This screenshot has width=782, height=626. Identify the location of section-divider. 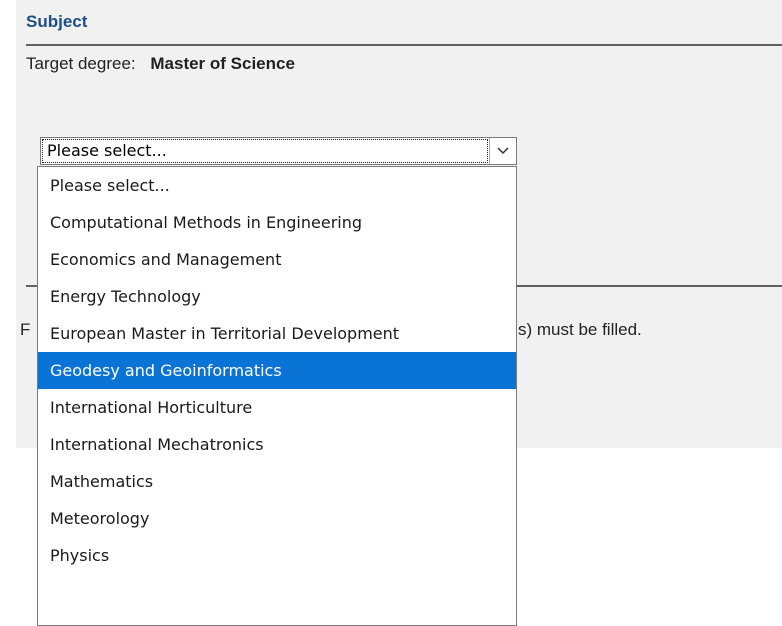
(404, 45).